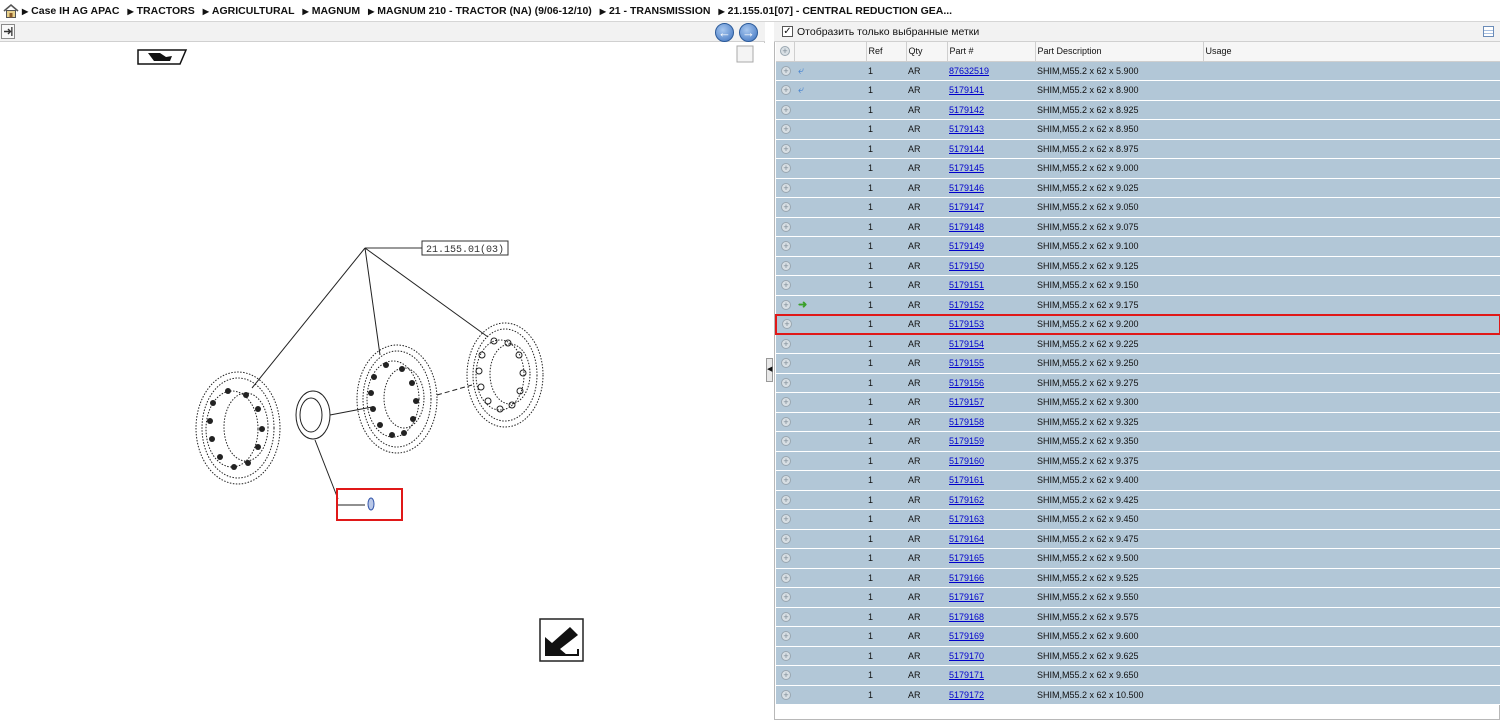 The width and height of the screenshot is (1500, 720). I want to click on part-number-link: 5179172, so click(966, 695).